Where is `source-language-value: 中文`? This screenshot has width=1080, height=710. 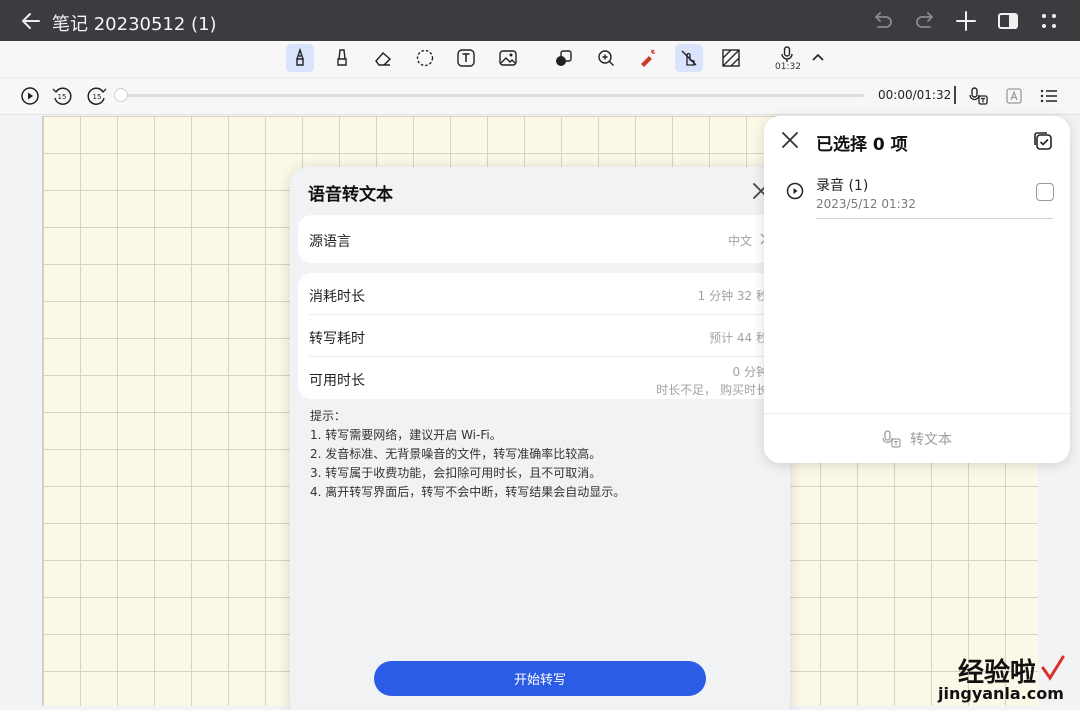 source-language-value: 中文 is located at coordinates (739, 241).